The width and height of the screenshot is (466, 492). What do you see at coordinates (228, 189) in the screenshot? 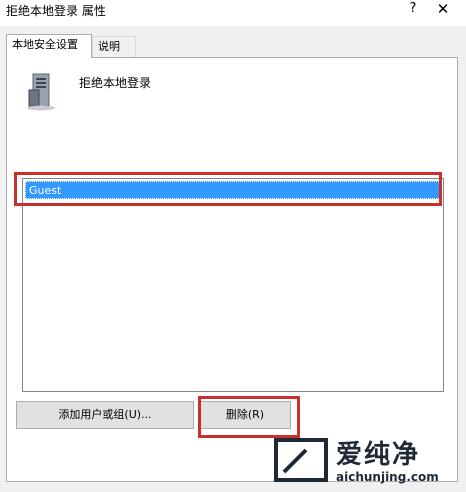
I see `highlight-list-item` at bounding box center [228, 189].